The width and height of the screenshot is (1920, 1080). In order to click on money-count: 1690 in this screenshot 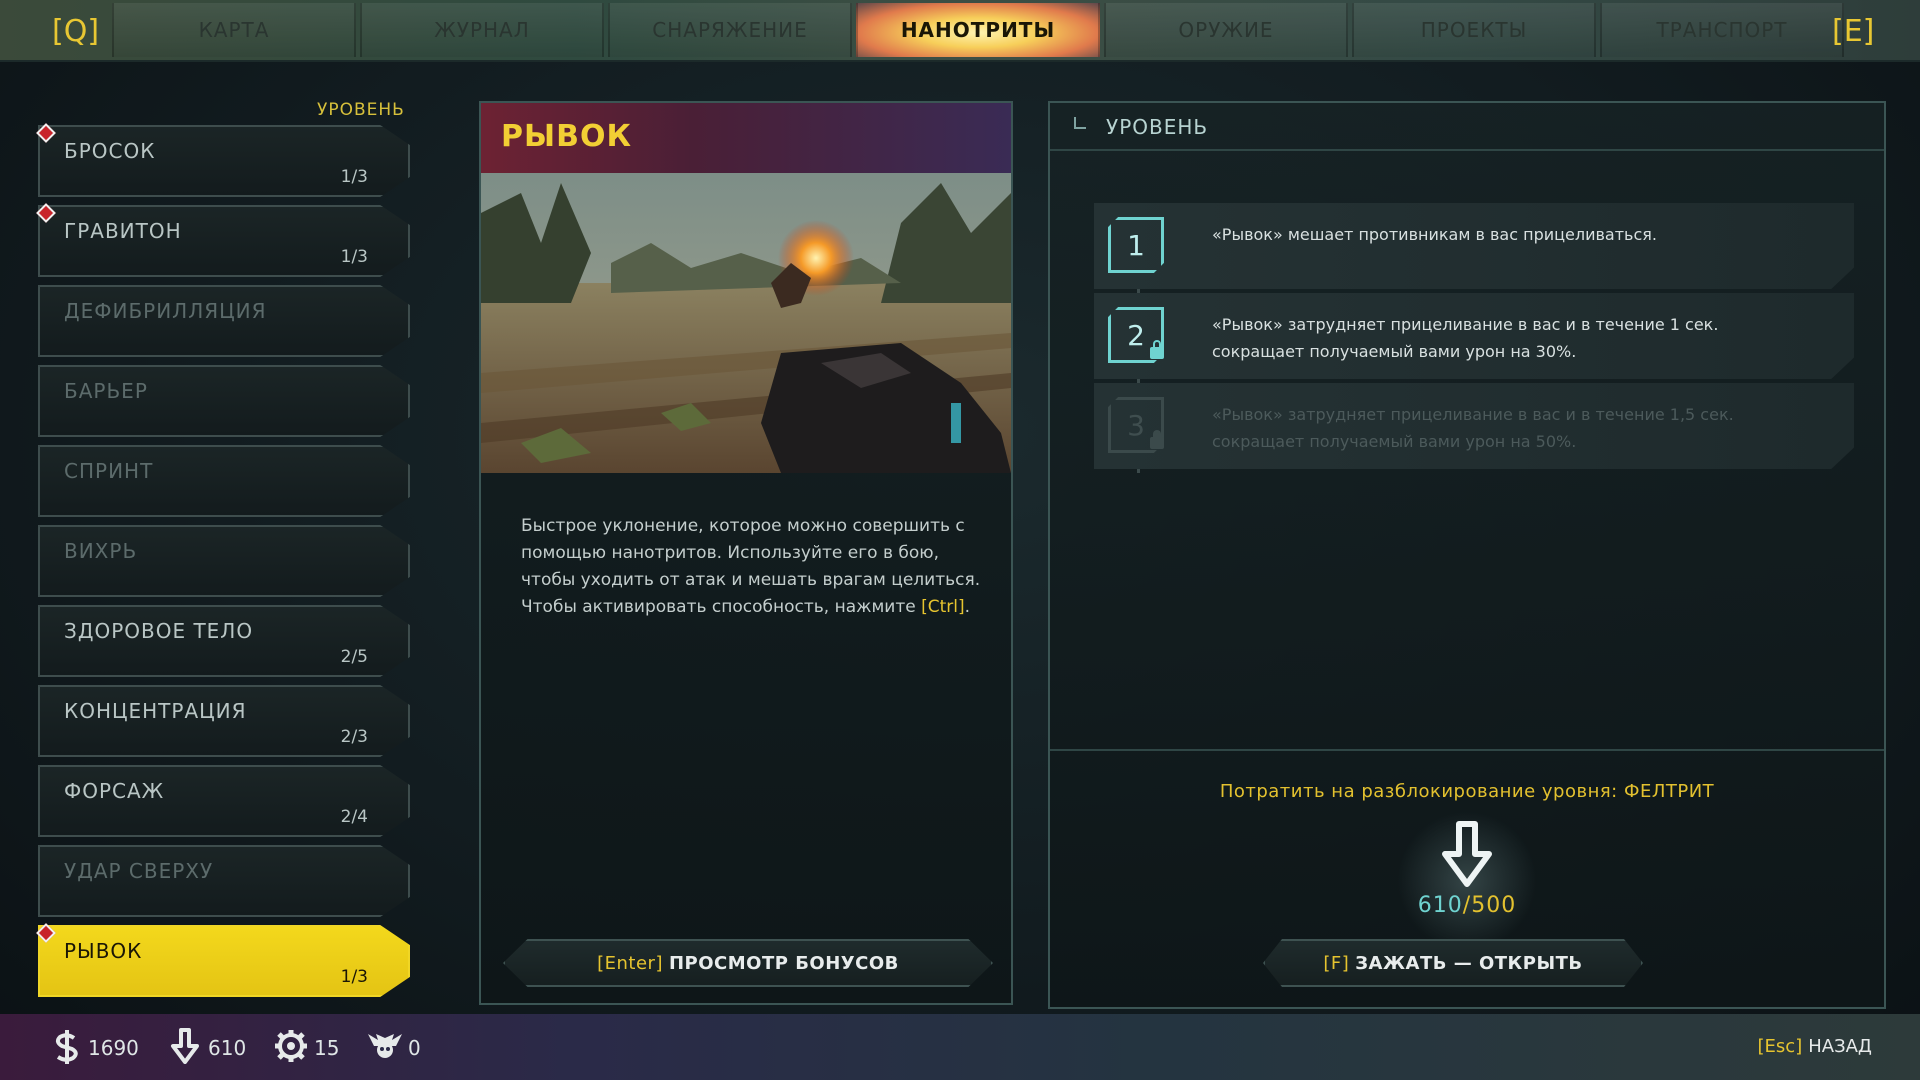, I will do `click(113, 1048)`.